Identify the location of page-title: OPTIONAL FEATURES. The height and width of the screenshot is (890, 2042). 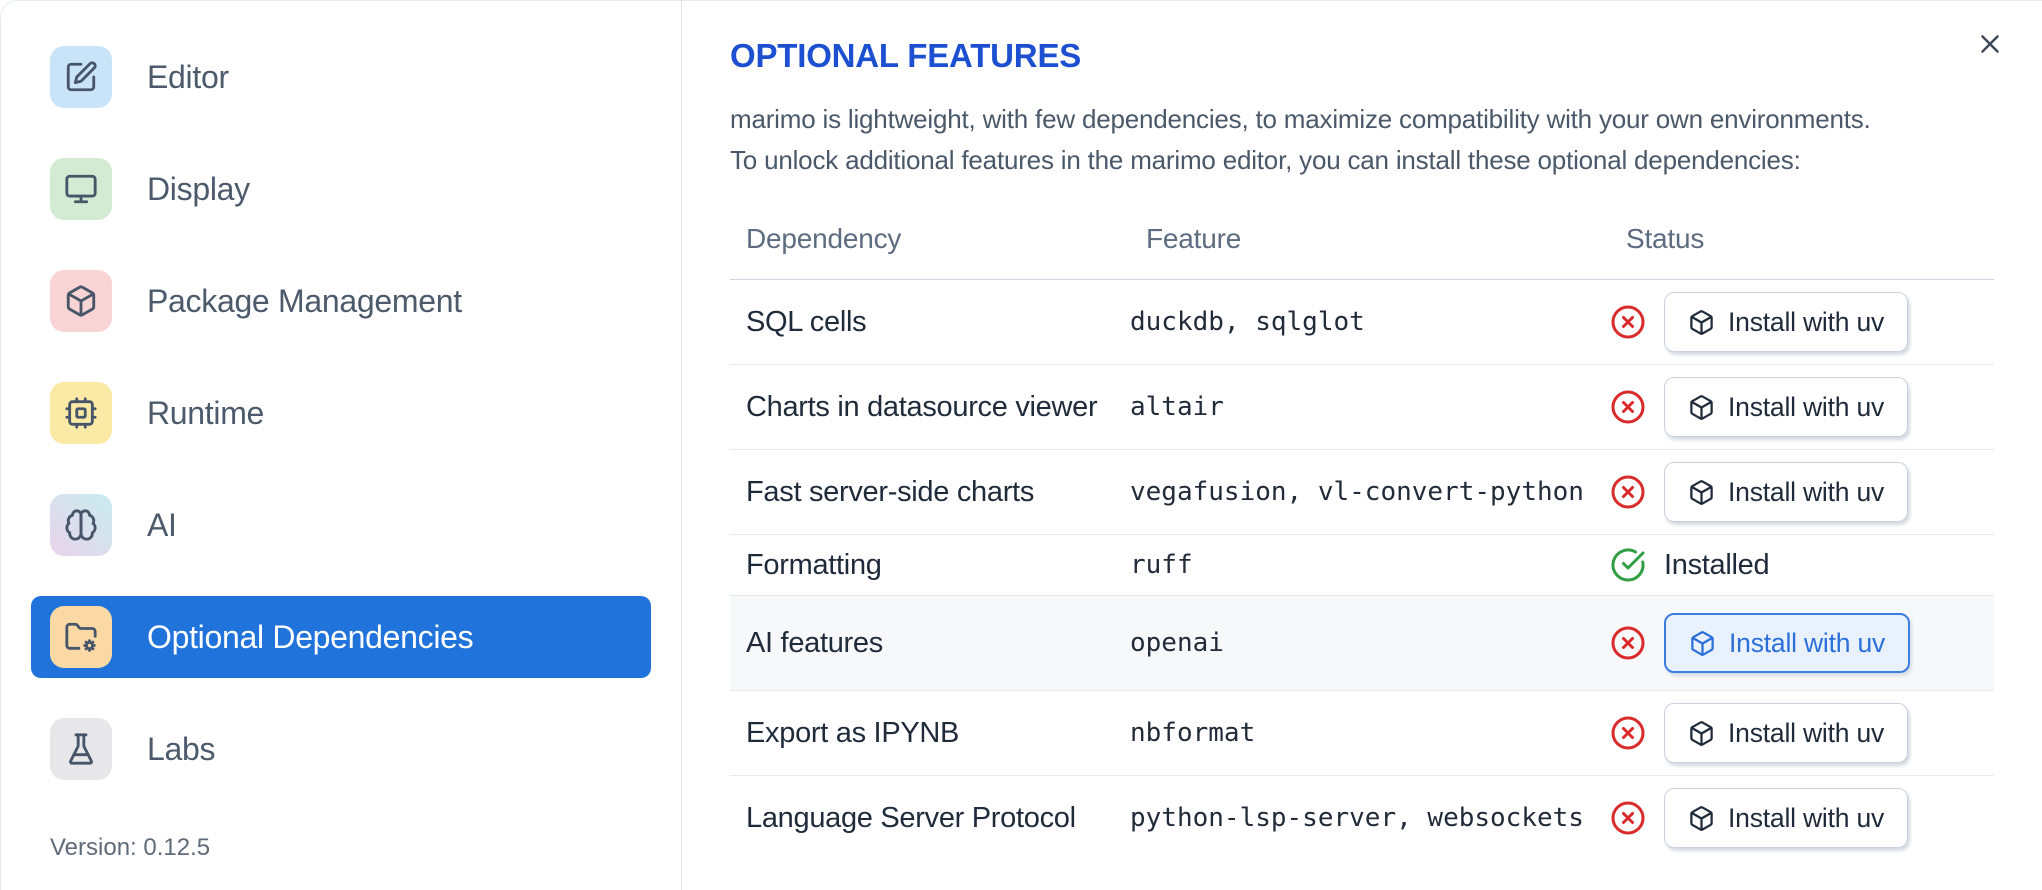
(906, 55).